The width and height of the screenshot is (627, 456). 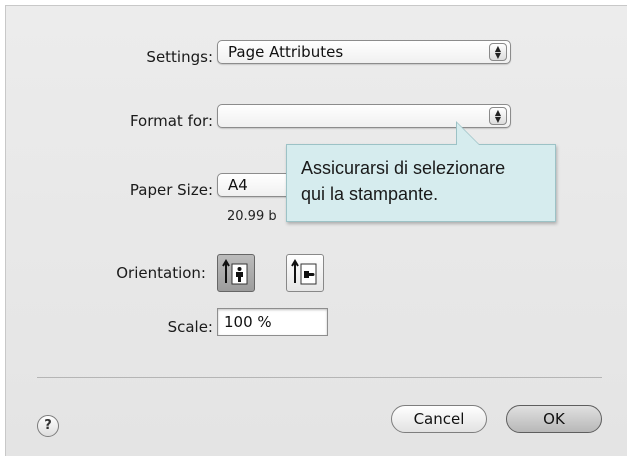 What do you see at coordinates (286, 52) in the screenshot?
I see `settings-value: Page Attributes` at bounding box center [286, 52].